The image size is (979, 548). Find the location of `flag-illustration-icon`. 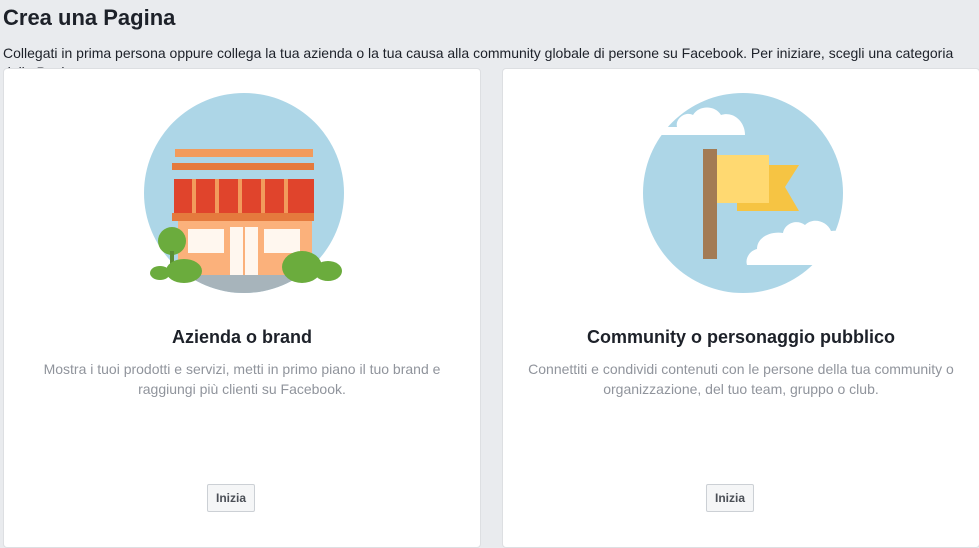

flag-illustration-icon is located at coordinates (746, 193).